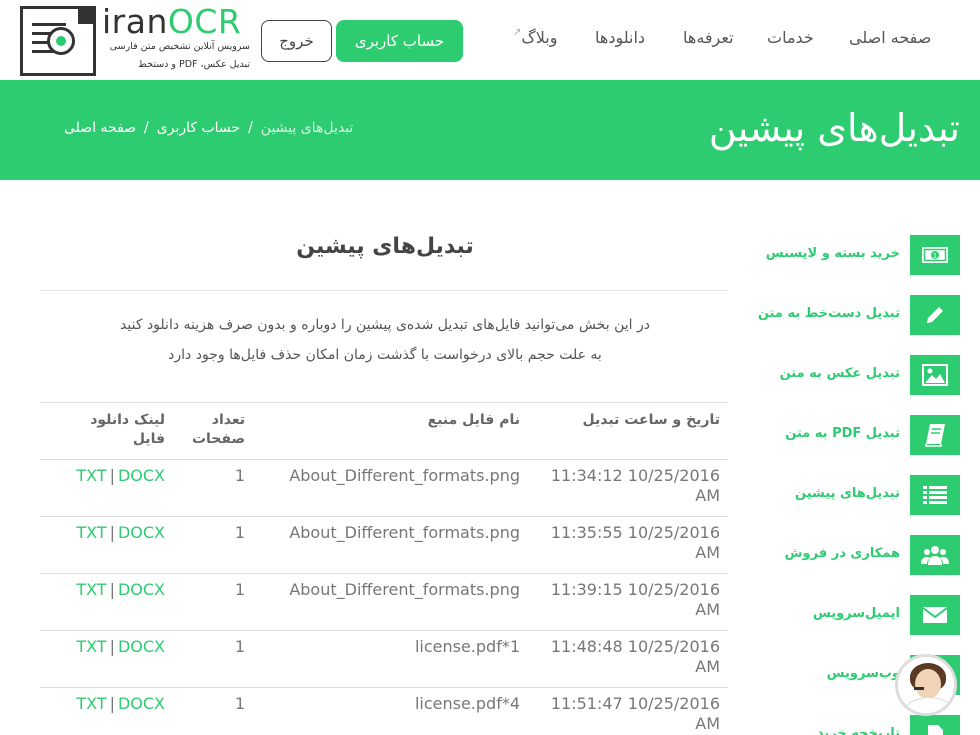  I want to click on nav-blog-label: وبلاگ, so click(539, 37).